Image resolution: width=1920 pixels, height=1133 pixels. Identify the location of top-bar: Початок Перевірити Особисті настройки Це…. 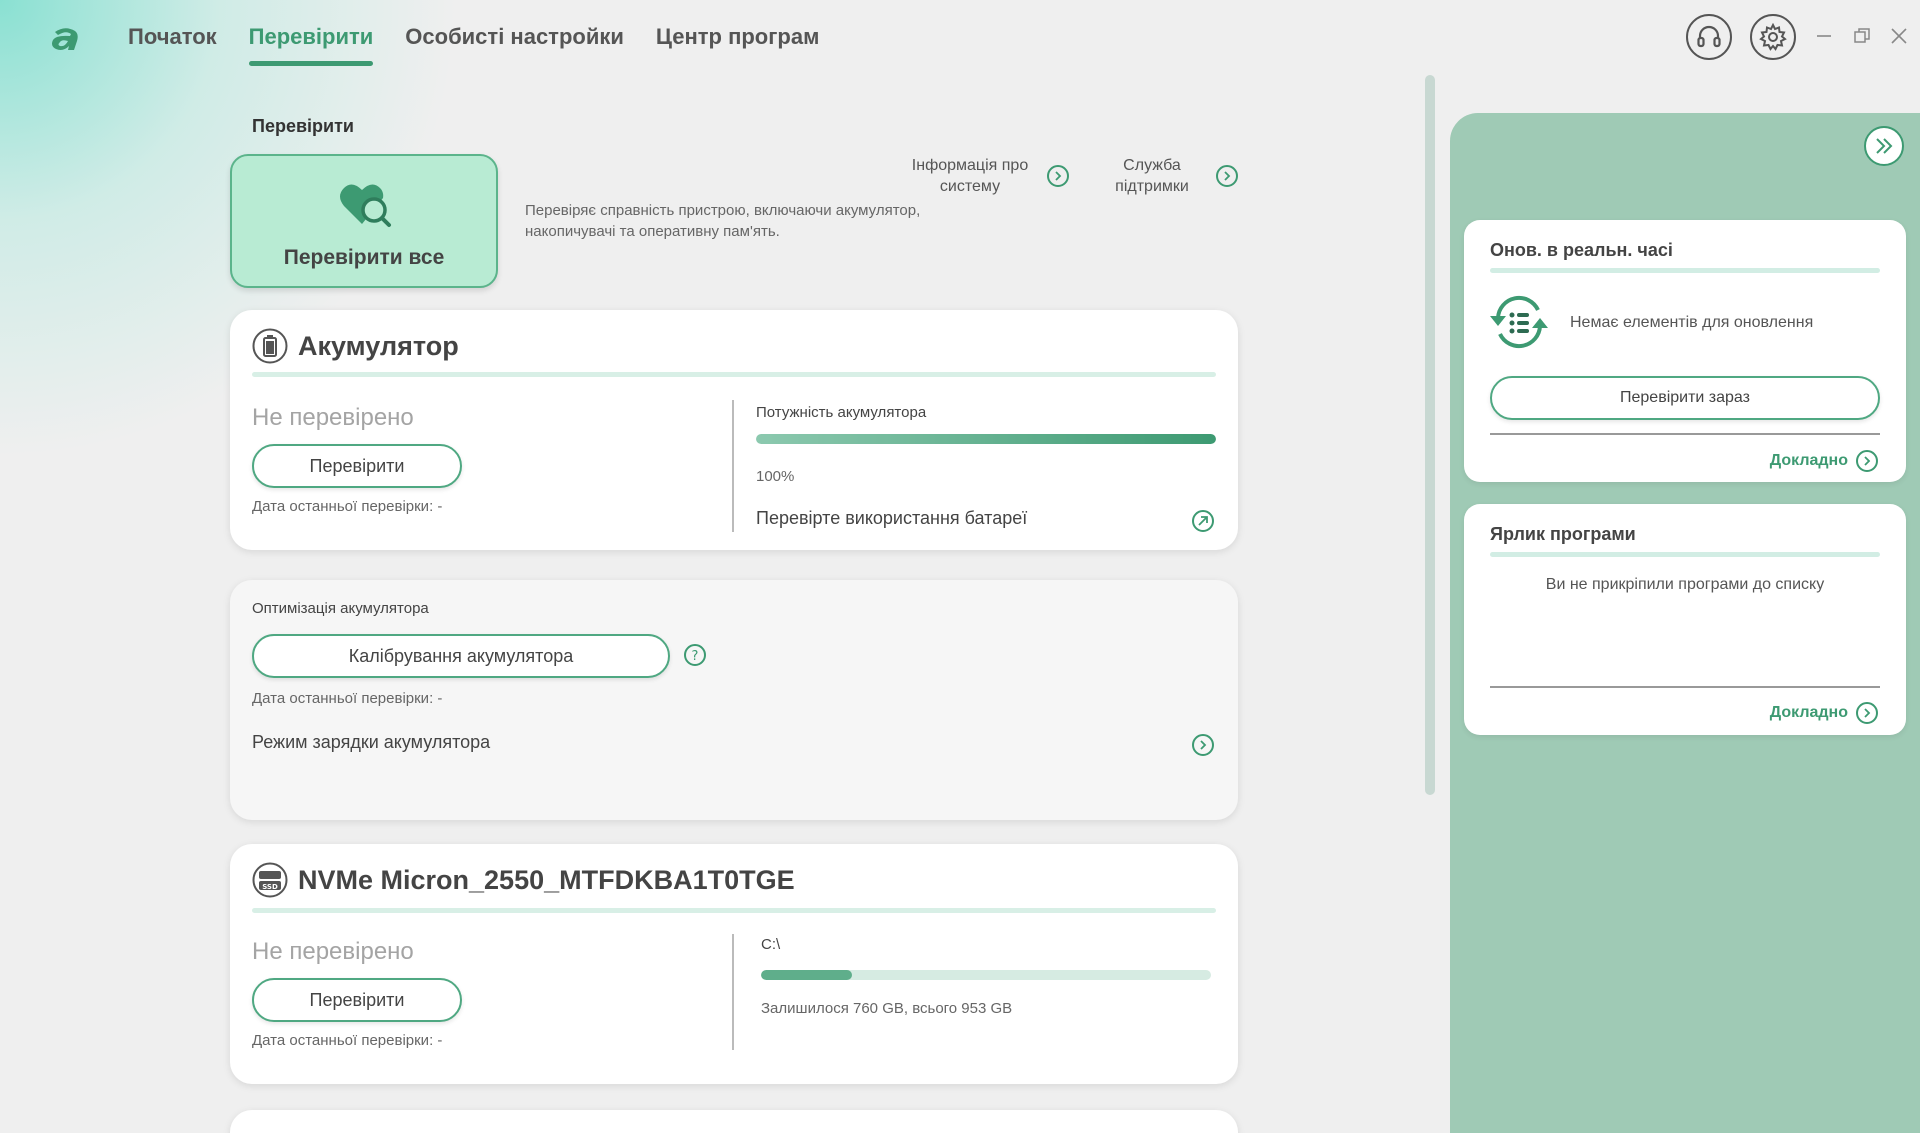
(960, 40).